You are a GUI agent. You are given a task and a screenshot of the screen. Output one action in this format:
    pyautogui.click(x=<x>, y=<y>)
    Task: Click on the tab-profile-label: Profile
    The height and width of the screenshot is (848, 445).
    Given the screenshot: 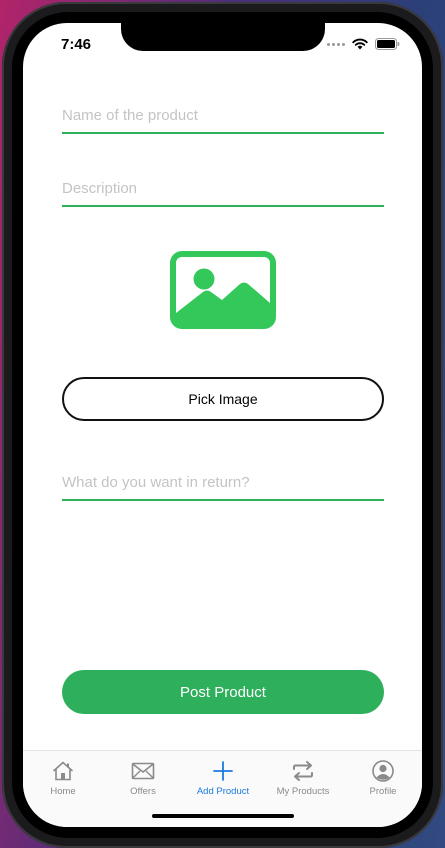 What is the action you would take?
    pyautogui.click(x=383, y=791)
    